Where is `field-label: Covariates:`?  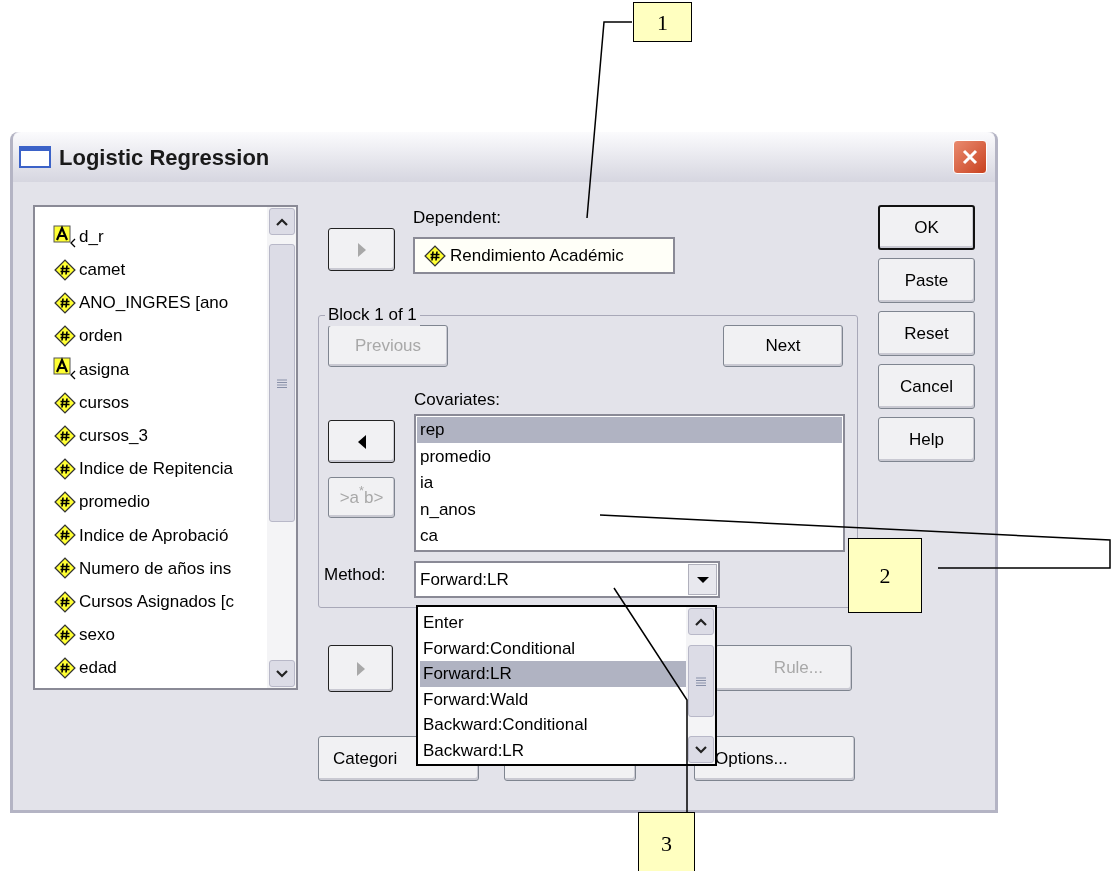 field-label: Covariates: is located at coordinates (457, 400).